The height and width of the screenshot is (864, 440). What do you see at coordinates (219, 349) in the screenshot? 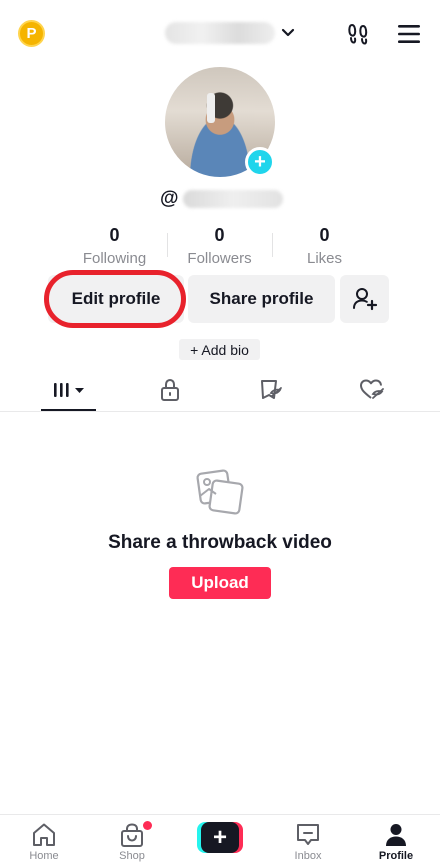
I see `add-bio-button: + Add bio` at bounding box center [219, 349].